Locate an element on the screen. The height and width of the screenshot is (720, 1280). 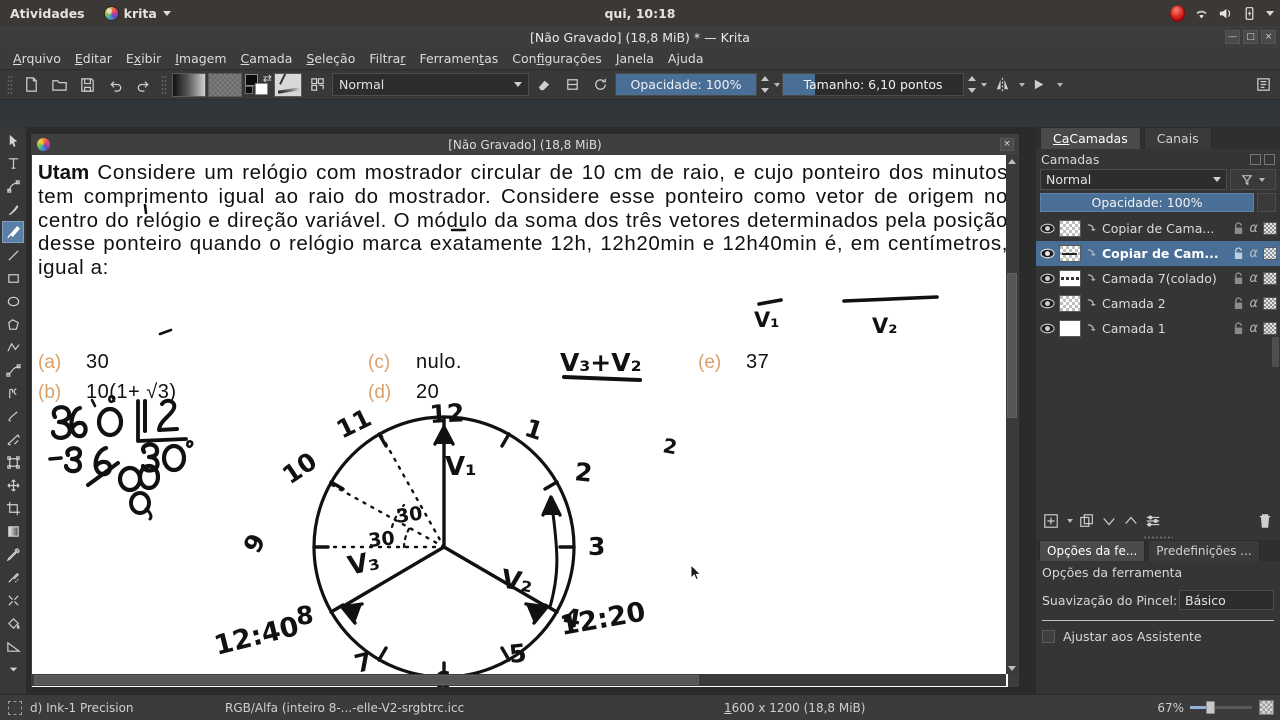
maximize-button: □ is located at coordinates (1250, 37).